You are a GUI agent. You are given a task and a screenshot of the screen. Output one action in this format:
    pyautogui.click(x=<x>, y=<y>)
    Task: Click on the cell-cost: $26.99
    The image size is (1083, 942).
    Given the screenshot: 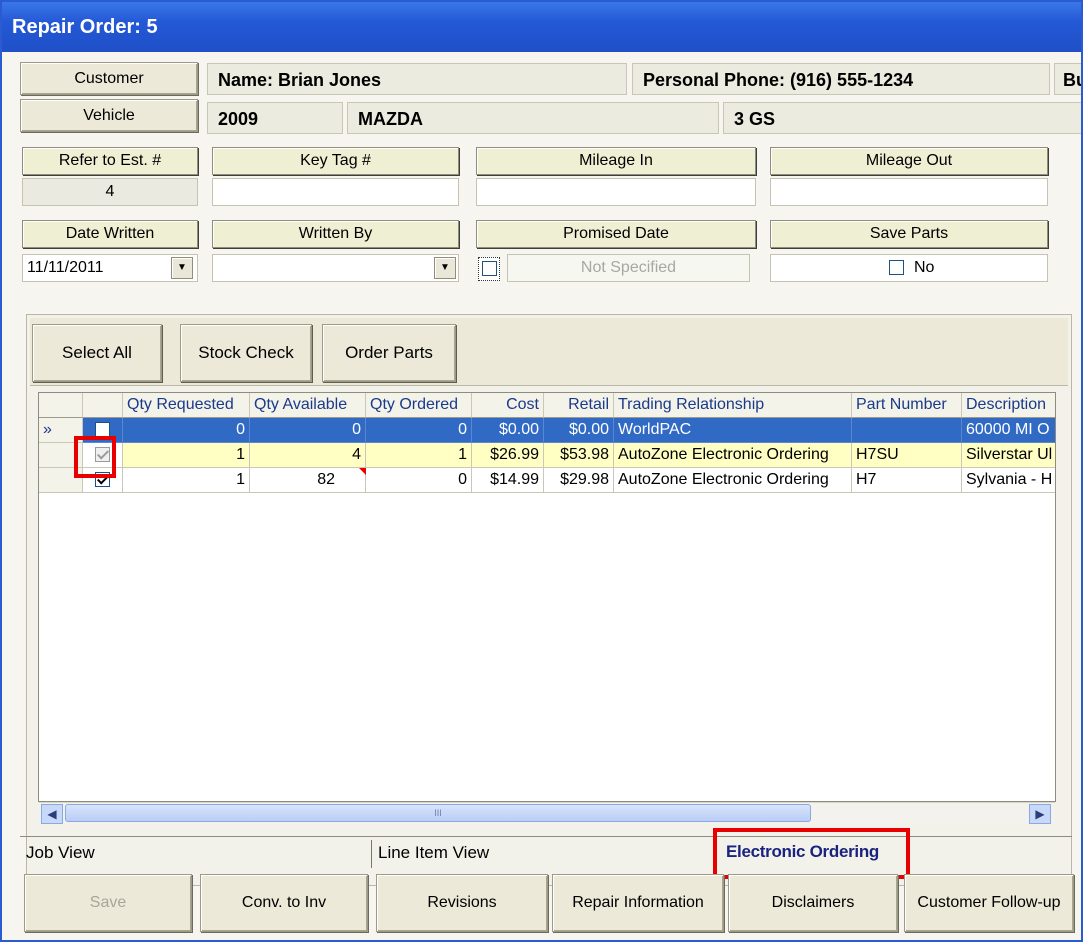 What is the action you would take?
    pyautogui.click(x=508, y=455)
    